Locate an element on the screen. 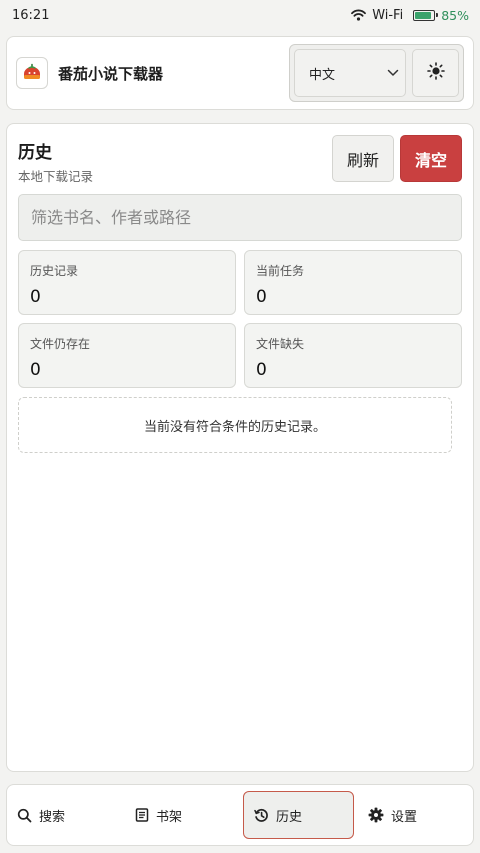  app-title: 番茄小说下载器 is located at coordinates (111, 73).